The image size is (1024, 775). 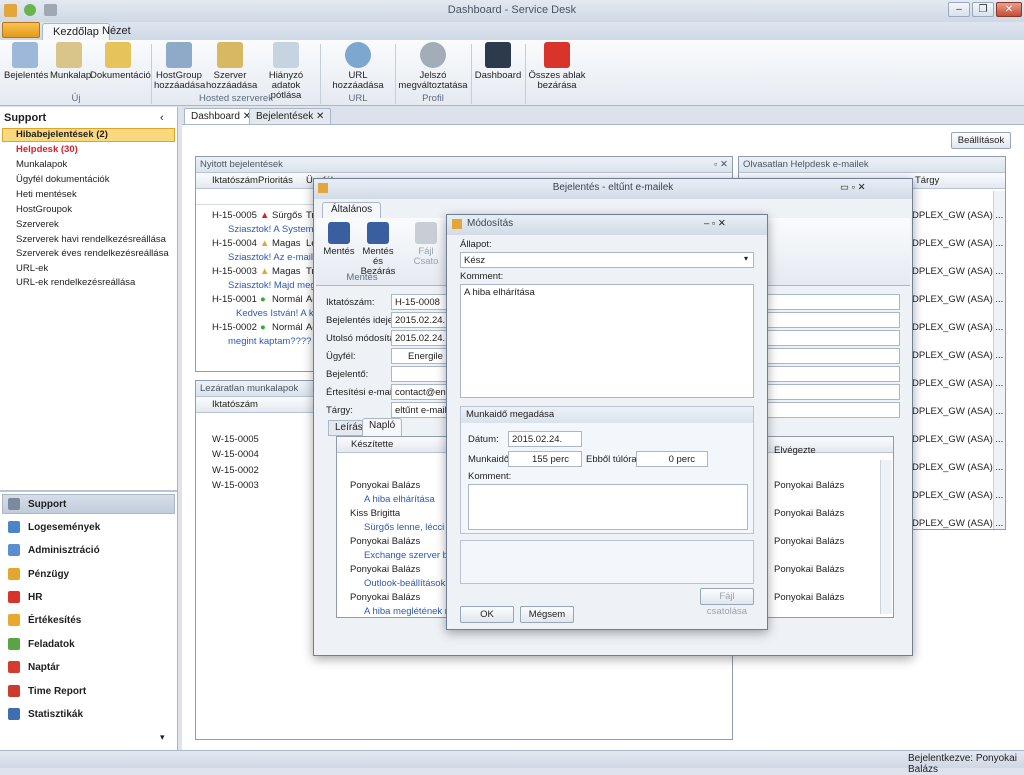 I want to click on worksheet-id: W-15-0003, so click(x=235, y=485).